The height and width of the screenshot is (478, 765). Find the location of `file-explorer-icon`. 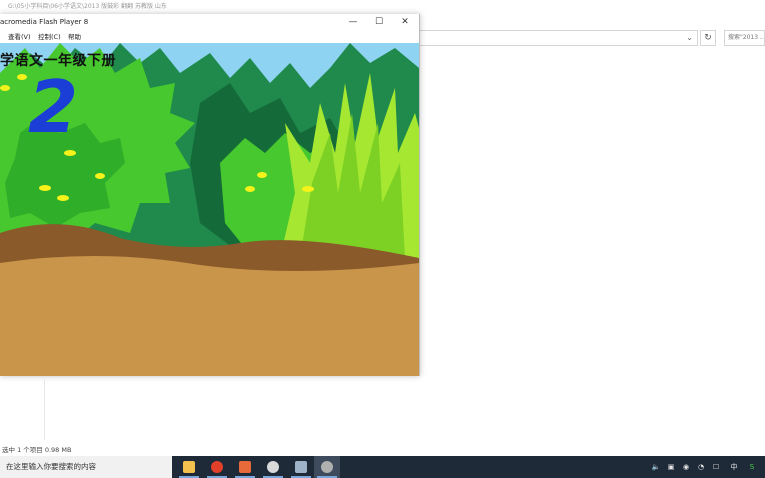

file-explorer-icon is located at coordinates (189, 467).